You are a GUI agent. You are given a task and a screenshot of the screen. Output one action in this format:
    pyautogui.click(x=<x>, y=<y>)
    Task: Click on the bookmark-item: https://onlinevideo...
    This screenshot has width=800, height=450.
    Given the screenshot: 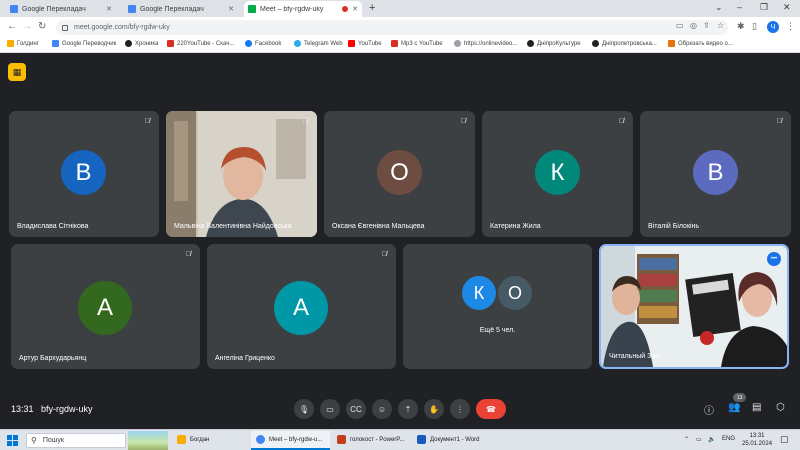 What is the action you would take?
    pyautogui.click(x=485, y=43)
    